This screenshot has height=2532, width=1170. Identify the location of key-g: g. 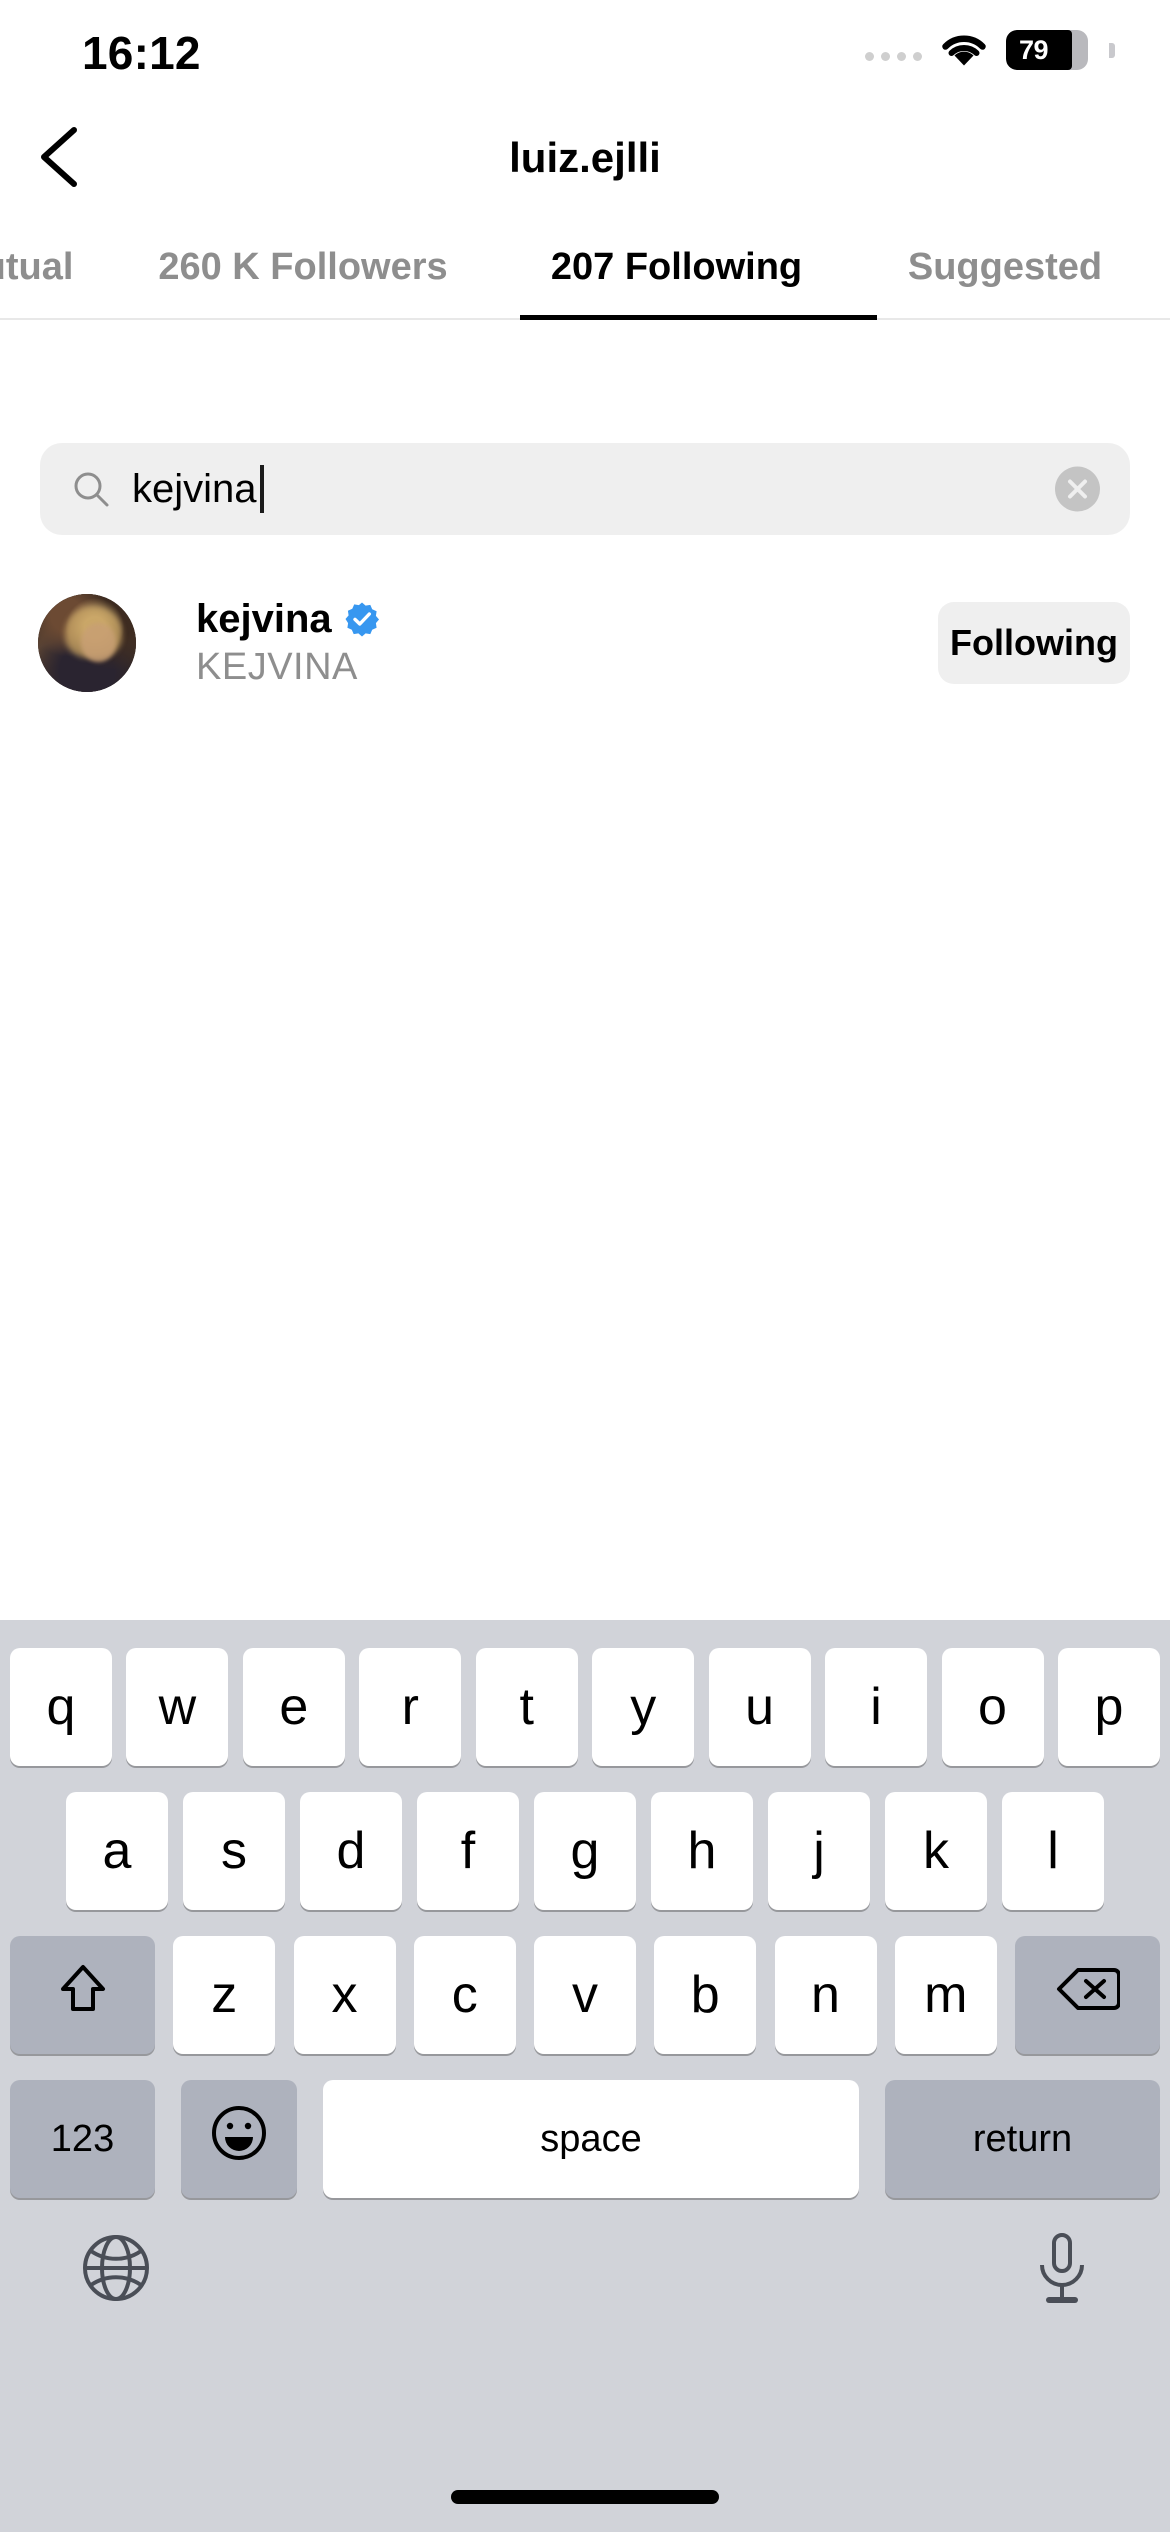
(585, 1851).